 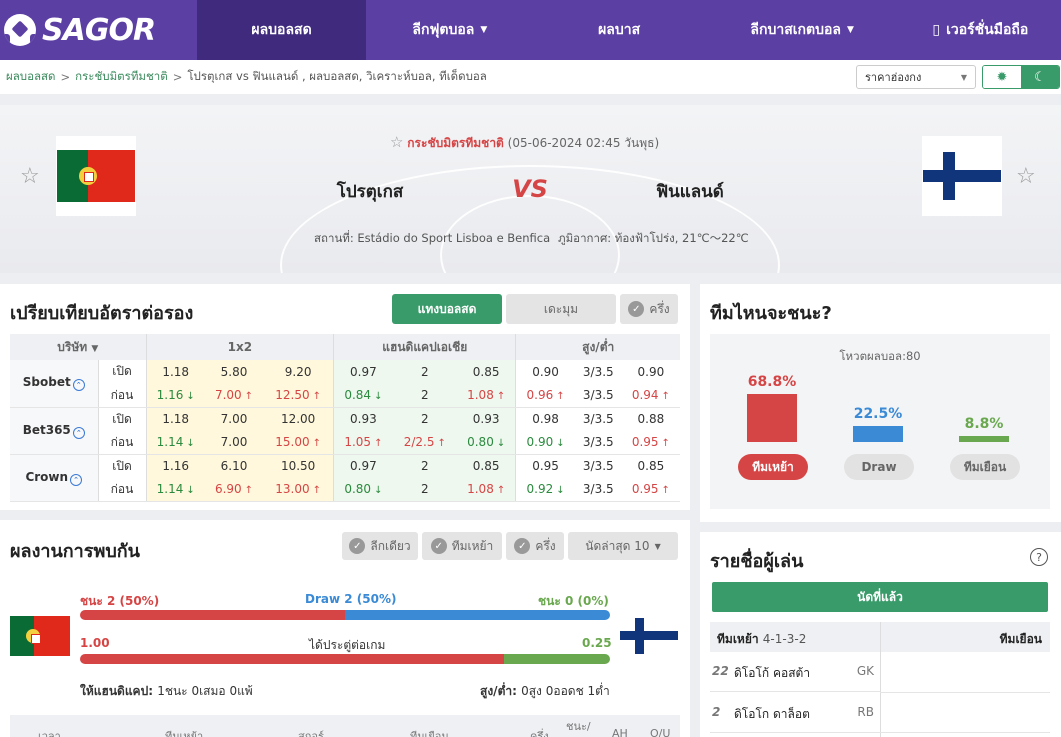 I want to click on odds-value: 0.95 ↑, so click(x=650, y=489).